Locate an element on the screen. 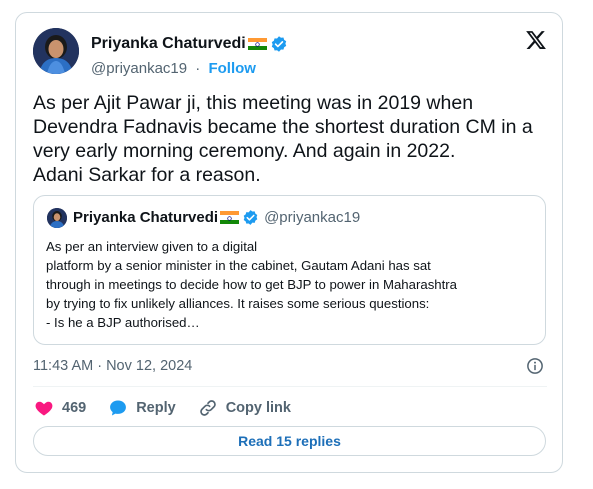 This screenshot has width=593, height=489. info-icon is located at coordinates (535, 366).